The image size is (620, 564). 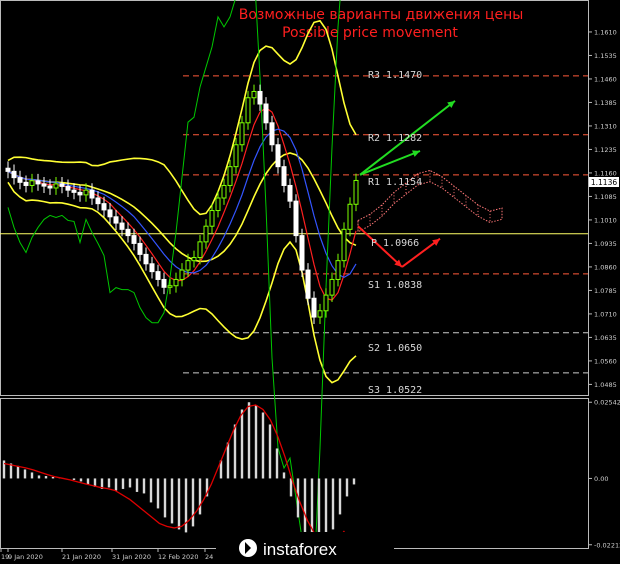 I want to click on price-tick-label: 1.1010, so click(x=605, y=220).